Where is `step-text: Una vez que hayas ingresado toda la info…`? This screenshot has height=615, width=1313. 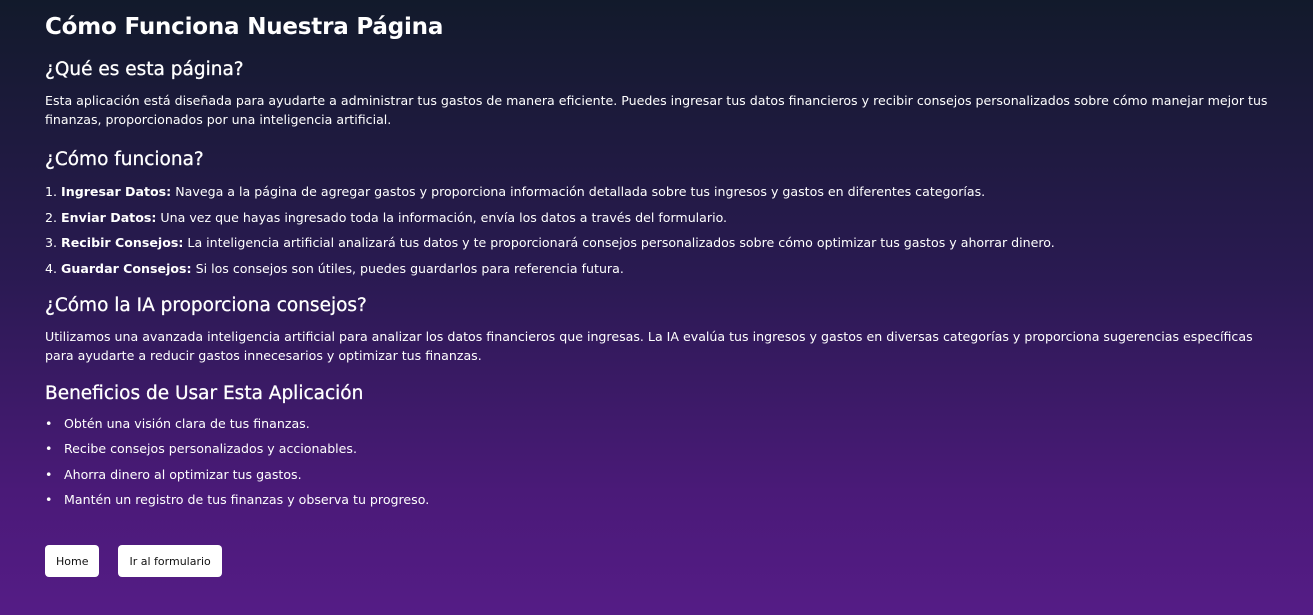
step-text: Una vez que hayas ingresado toda la info… is located at coordinates (444, 217).